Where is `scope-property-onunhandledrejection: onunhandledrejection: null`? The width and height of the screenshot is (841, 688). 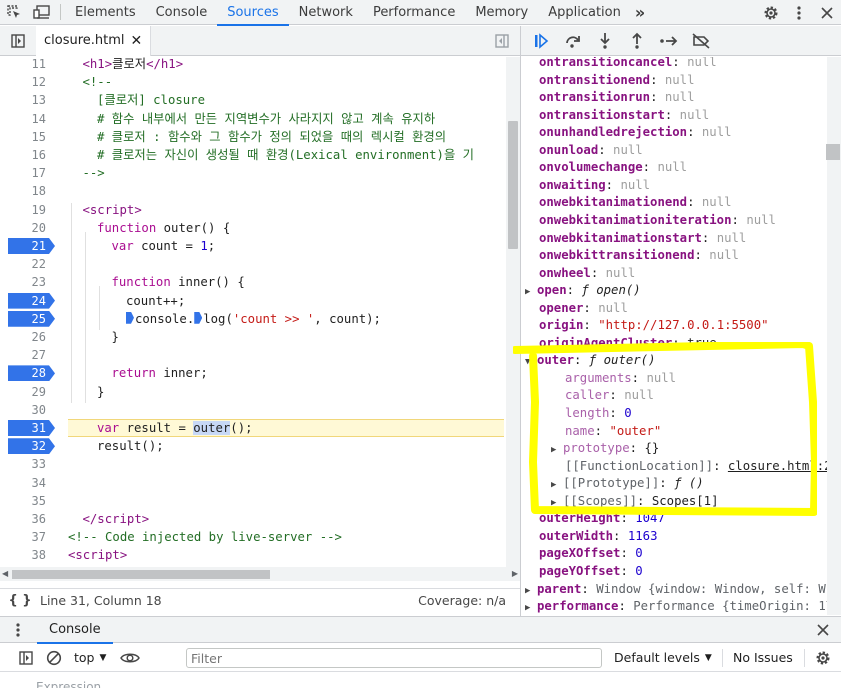 scope-property-onunhandledrejection: onunhandledrejection: null is located at coordinates (635, 133).